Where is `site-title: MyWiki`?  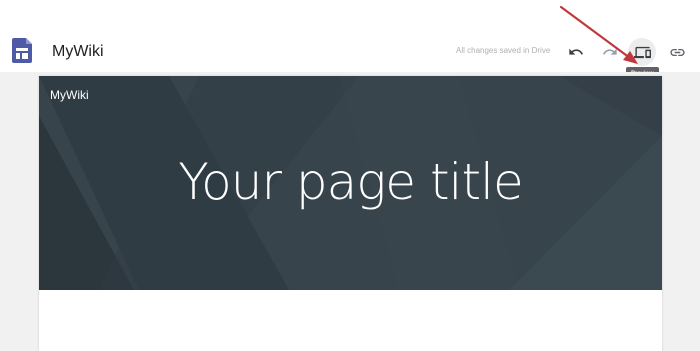
site-title: MyWiki is located at coordinates (78, 52).